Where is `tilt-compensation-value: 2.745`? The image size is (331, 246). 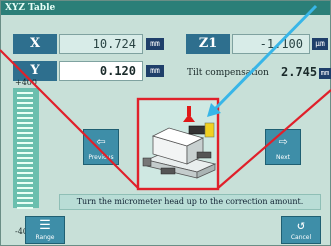
tilt-compensation-value: 2.745 is located at coordinates (299, 72).